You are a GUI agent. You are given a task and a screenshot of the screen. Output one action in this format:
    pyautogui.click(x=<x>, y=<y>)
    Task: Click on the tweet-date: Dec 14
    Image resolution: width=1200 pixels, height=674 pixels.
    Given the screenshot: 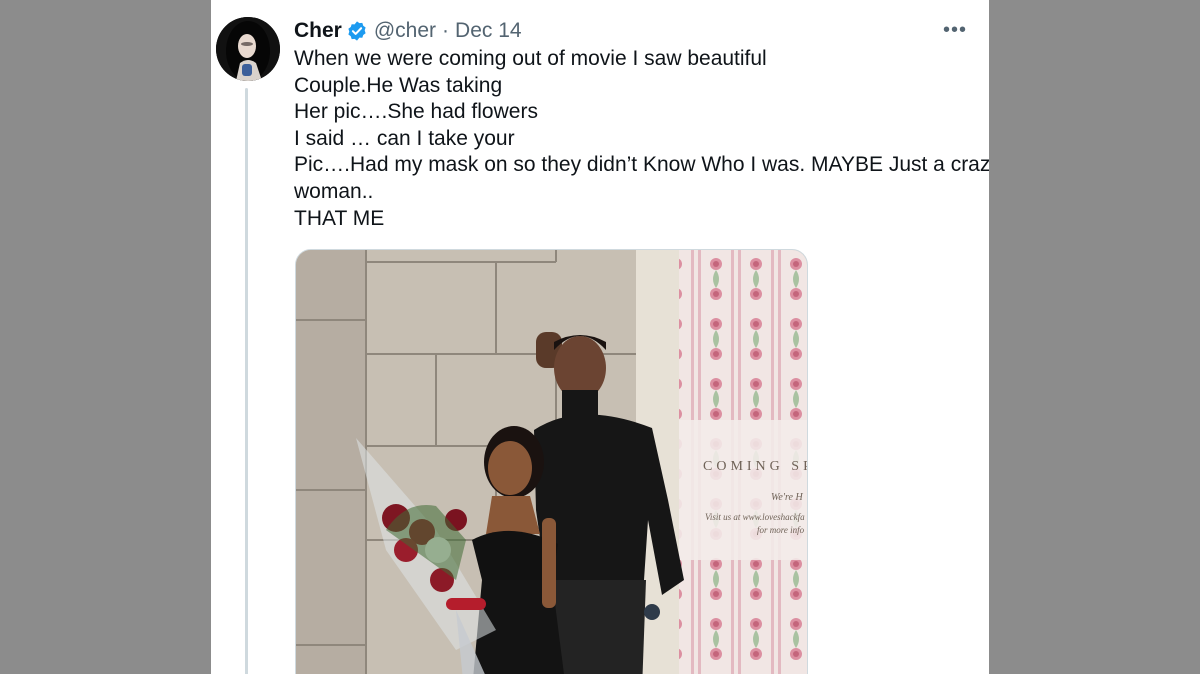 What is the action you would take?
    pyautogui.click(x=488, y=31)
    